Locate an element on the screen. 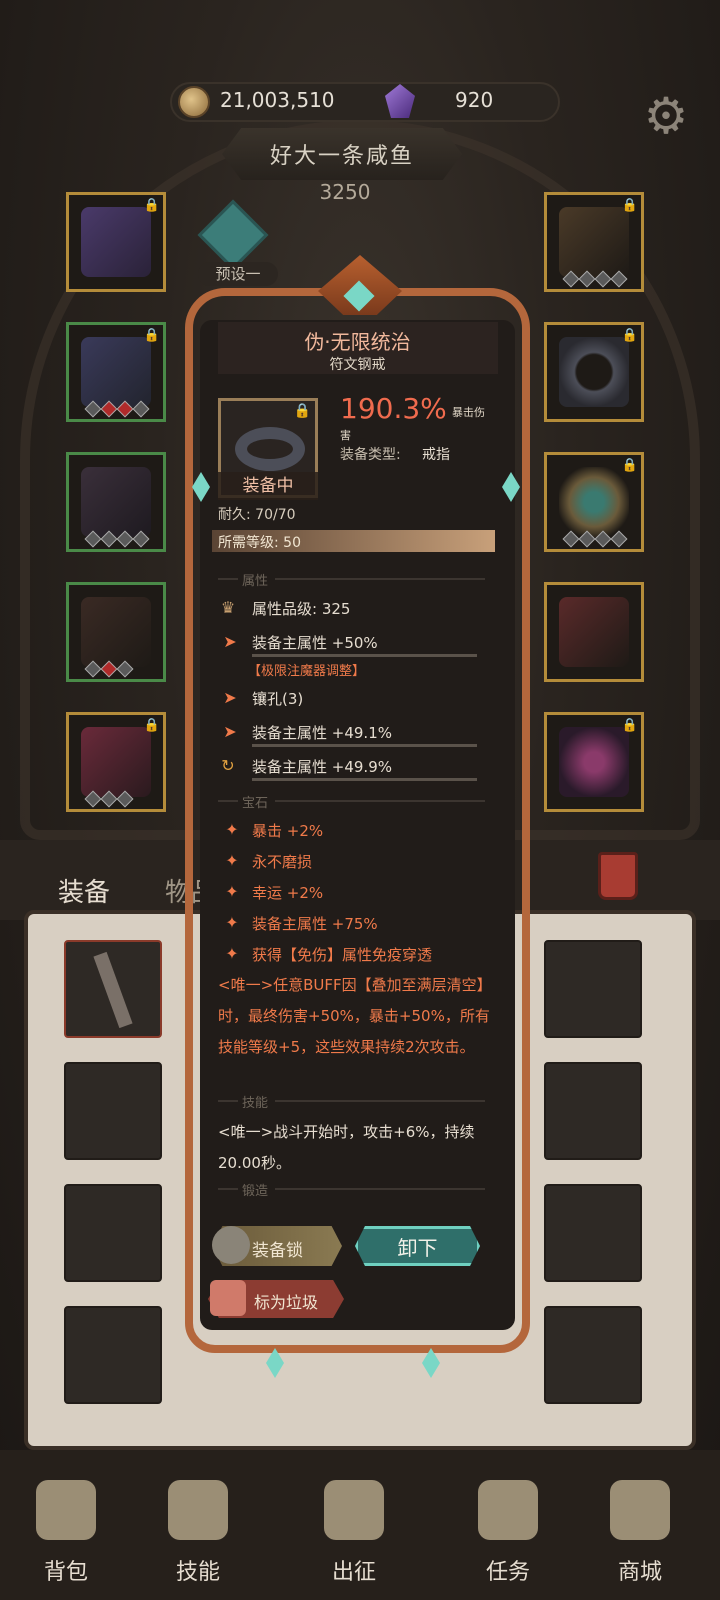  item-name: 伪·无限统治 is located at coordinates (357, 342).